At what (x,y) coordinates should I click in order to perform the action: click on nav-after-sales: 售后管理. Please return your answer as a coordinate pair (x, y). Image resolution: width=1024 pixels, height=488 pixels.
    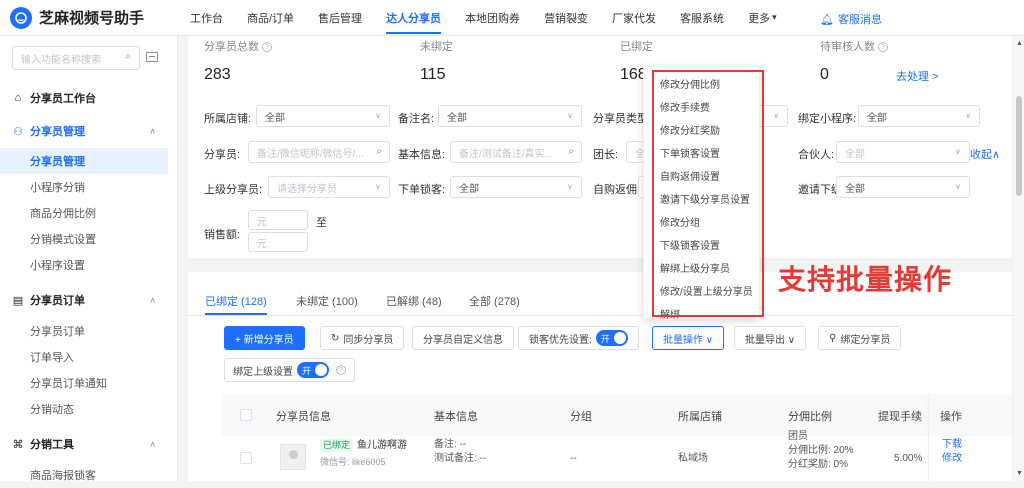
    Looking at the image, I should click on (340, 18).